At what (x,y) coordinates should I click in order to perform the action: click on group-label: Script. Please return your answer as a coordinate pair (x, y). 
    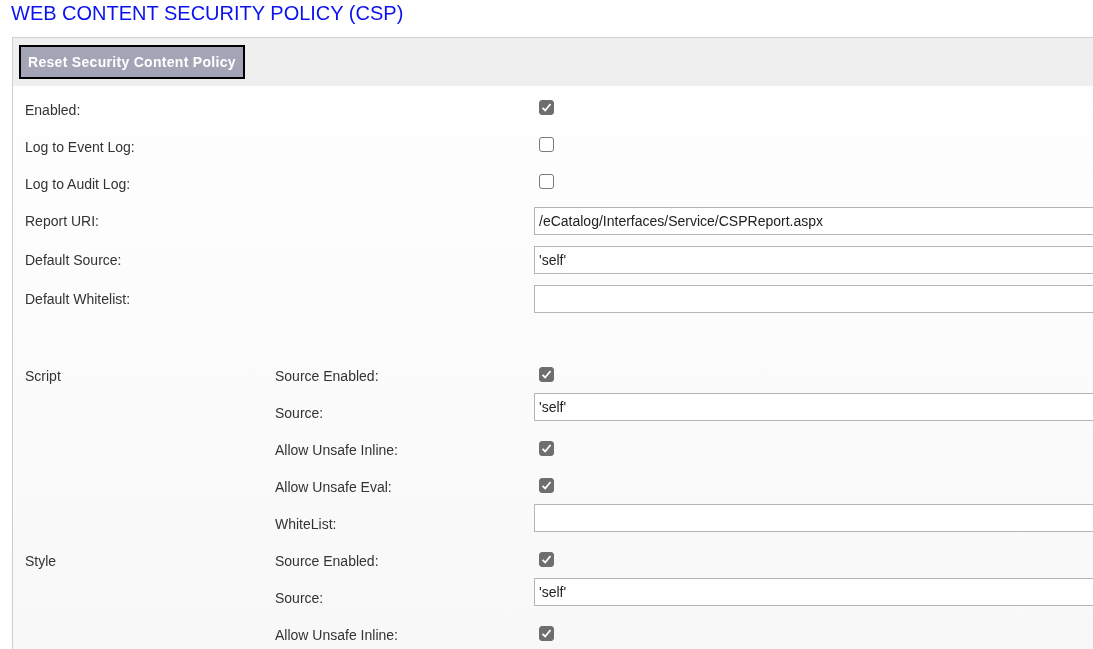
    Looking at the image, I should click on (43, 376).